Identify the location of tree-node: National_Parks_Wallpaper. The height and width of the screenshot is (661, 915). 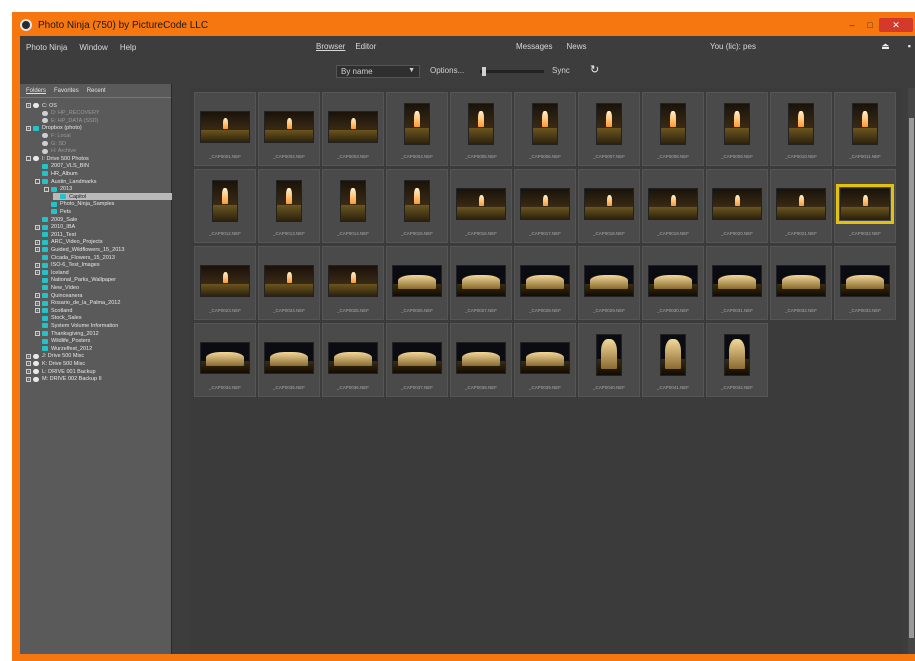
(103, 280).